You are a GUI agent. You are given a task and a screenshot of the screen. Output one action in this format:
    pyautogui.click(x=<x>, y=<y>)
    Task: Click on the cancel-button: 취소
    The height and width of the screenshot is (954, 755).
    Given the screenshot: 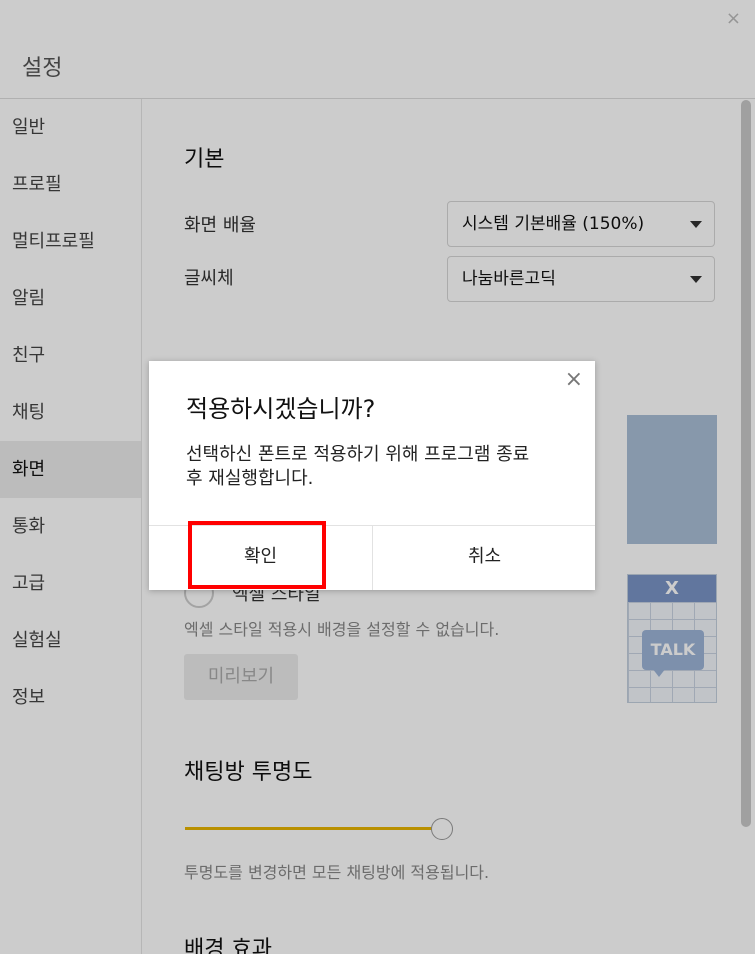 What is the action you would take?
    pyautogui.click(x=484, y=558)
    